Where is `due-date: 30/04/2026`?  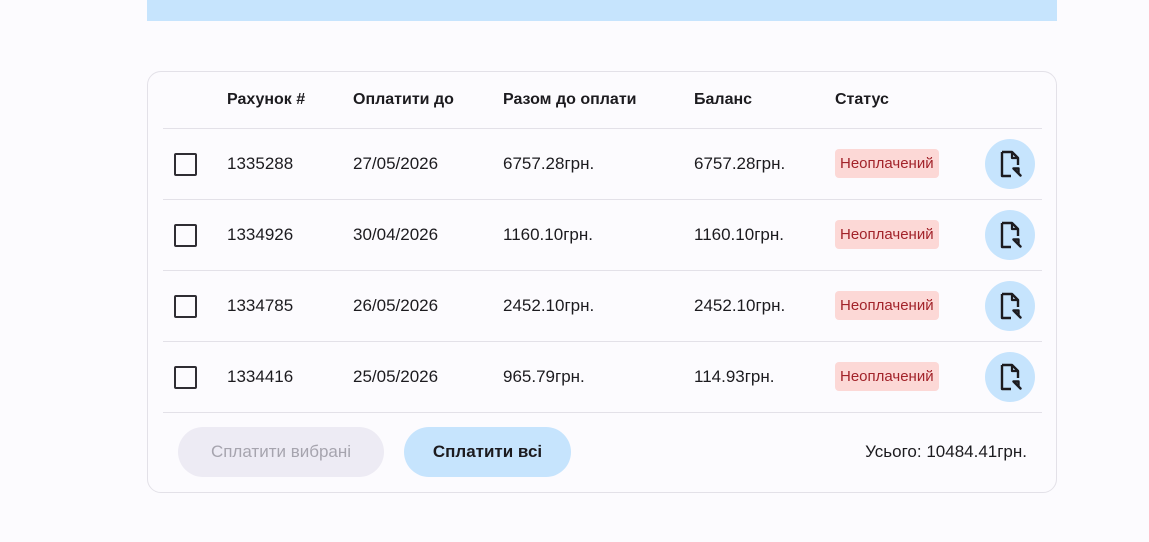 due-date: 30/04/2026 is located at coordinates (396, 234).